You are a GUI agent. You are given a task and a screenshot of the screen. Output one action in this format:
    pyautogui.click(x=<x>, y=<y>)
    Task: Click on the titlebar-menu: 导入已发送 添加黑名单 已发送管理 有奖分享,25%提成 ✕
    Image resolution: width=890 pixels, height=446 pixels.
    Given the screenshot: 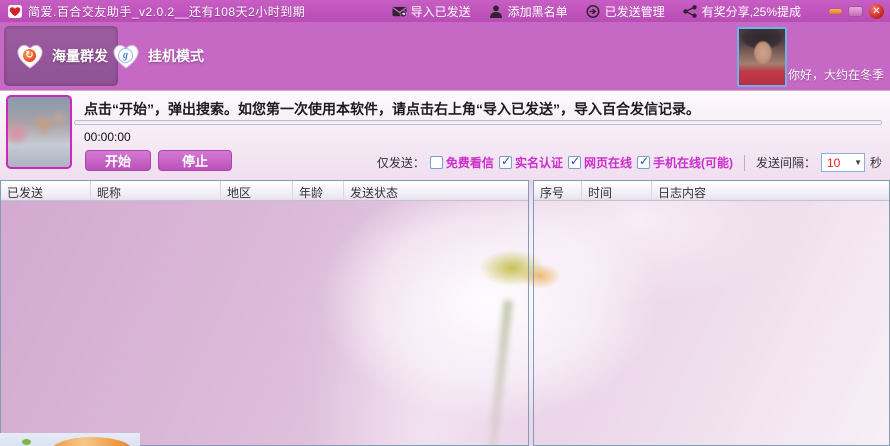 What is the action you would take?
    pyautogui.click(x=638, y=11)
    